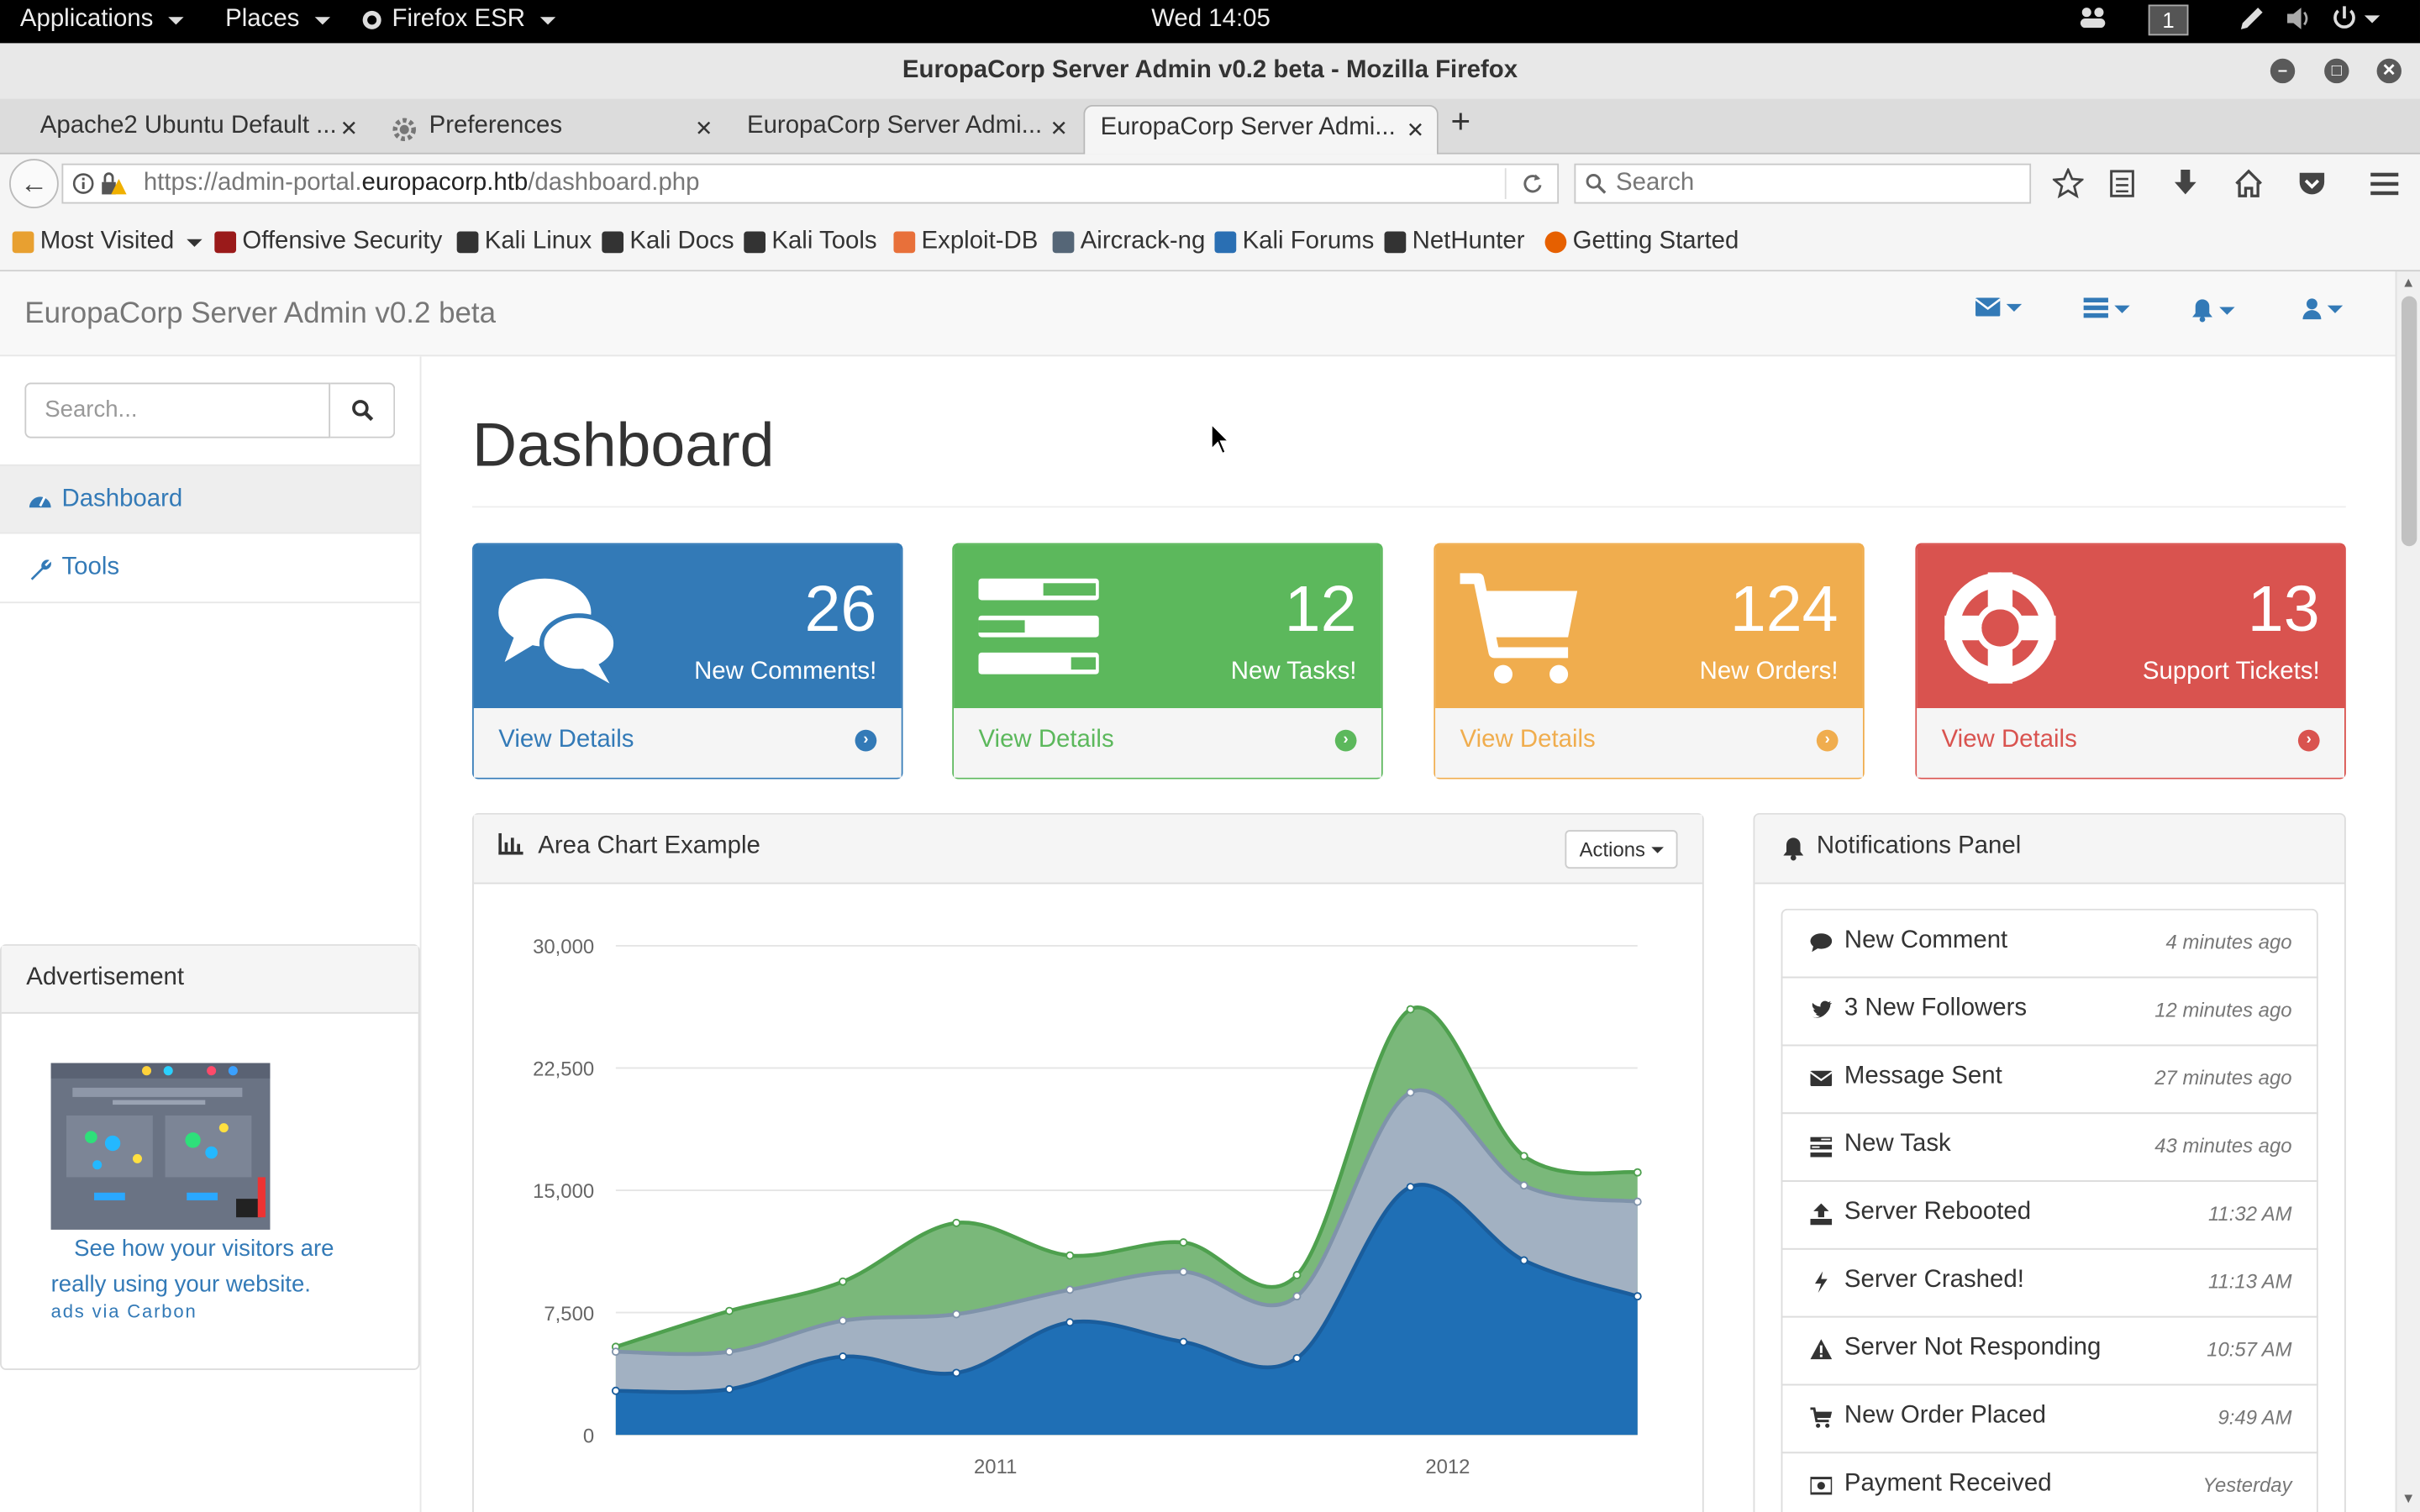 Image resolution: width=2420 pixels, height=1512 pixels. What do you see at coordinates (2409, 421) in the screenshot?
I see `scrollbar-thumb` at bounding box center [2409, 421].